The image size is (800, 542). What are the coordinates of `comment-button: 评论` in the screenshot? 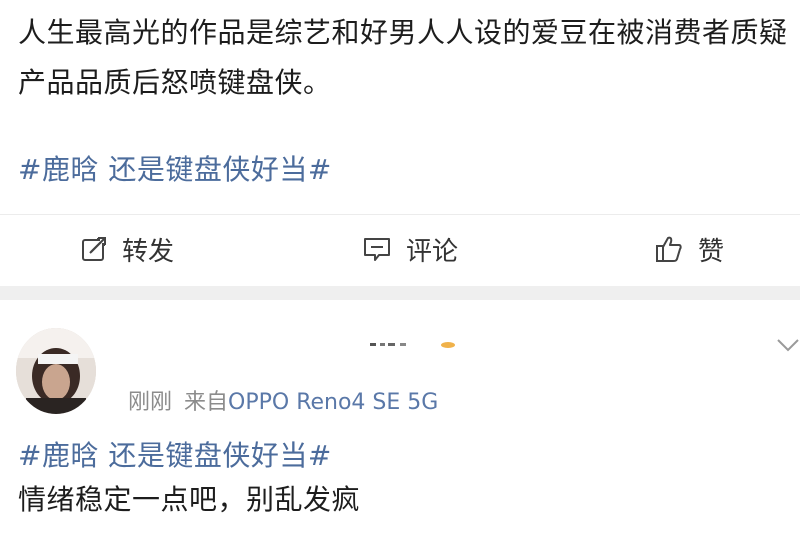 It's located at (410, 249).